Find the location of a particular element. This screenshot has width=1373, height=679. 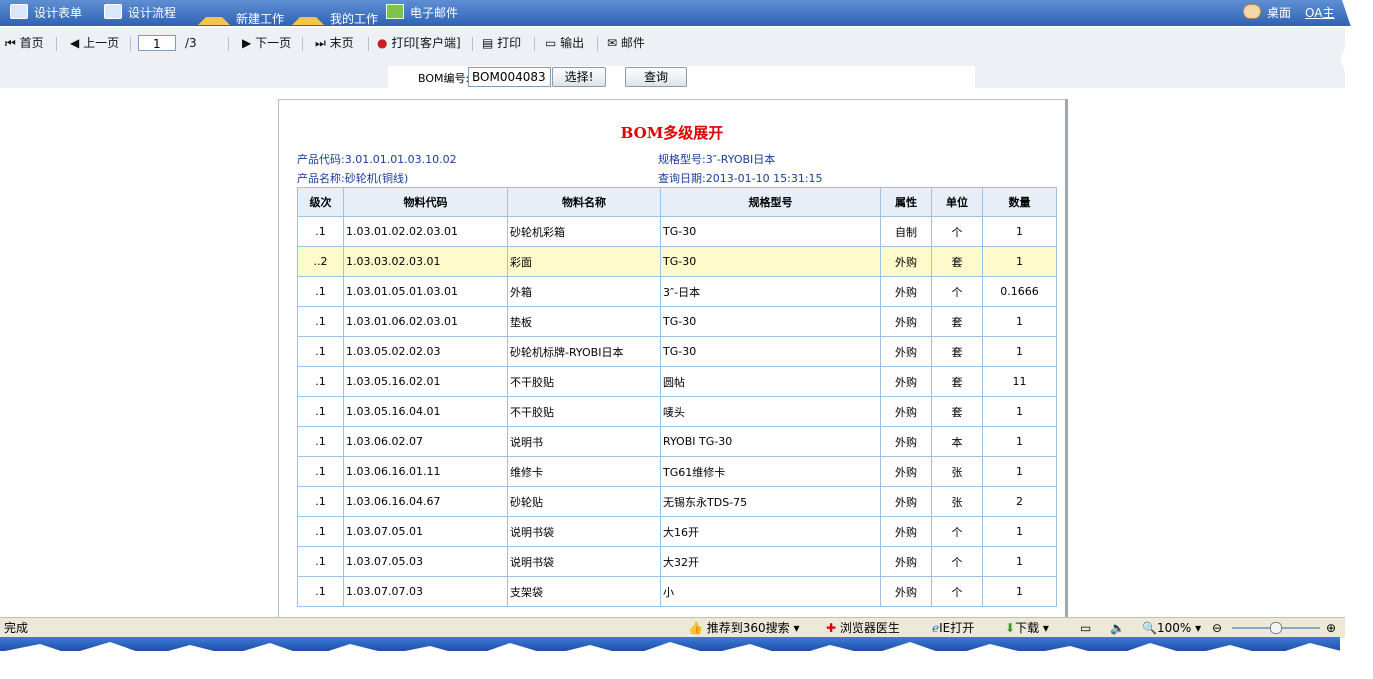

desktop-label: 桌面 is located at coordinates (1279, 13).